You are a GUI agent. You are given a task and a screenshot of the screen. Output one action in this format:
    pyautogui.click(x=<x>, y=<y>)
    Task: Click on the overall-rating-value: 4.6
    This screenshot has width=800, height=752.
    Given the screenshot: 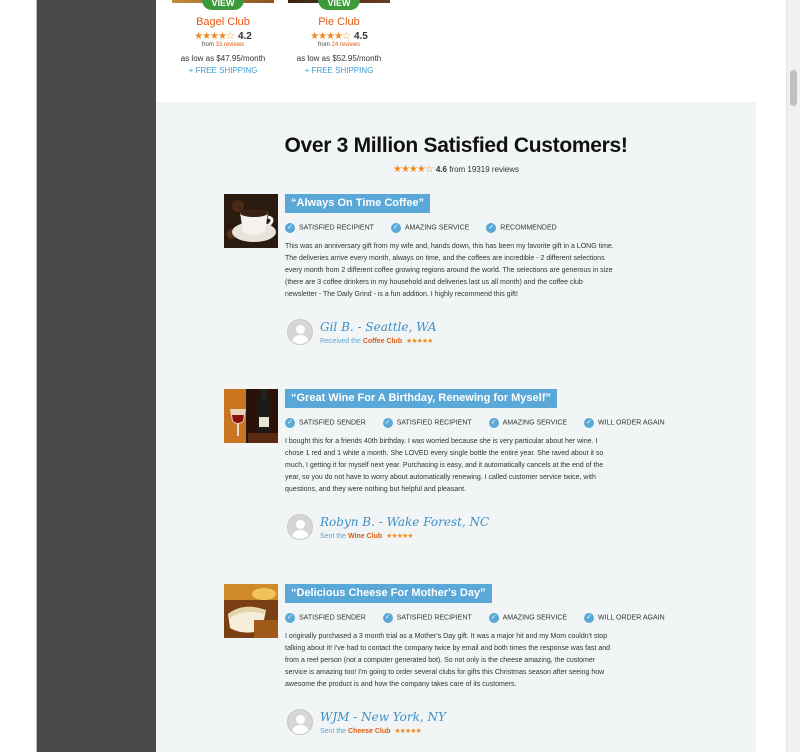 What is the action you would take?
    pyautogui.click(x=441, y=169)
    